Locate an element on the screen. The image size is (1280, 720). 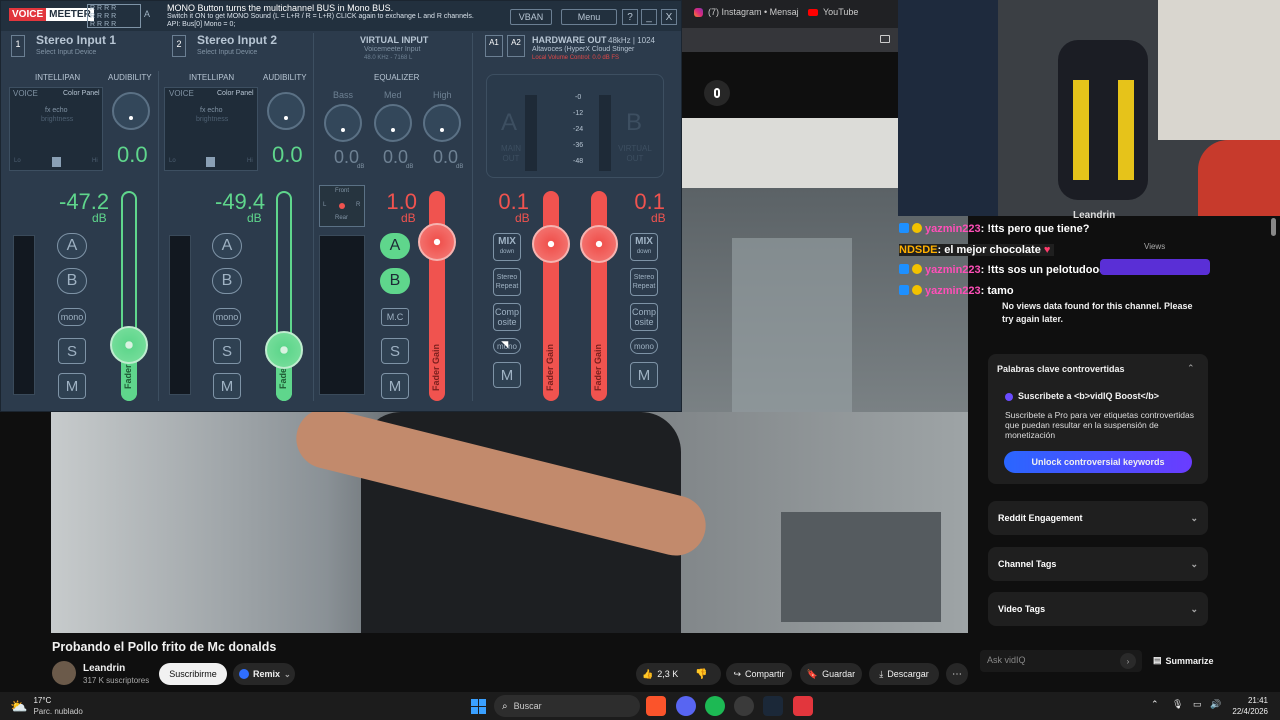
subscribe-button: Suscribirme is located at coordinates (193, 674).